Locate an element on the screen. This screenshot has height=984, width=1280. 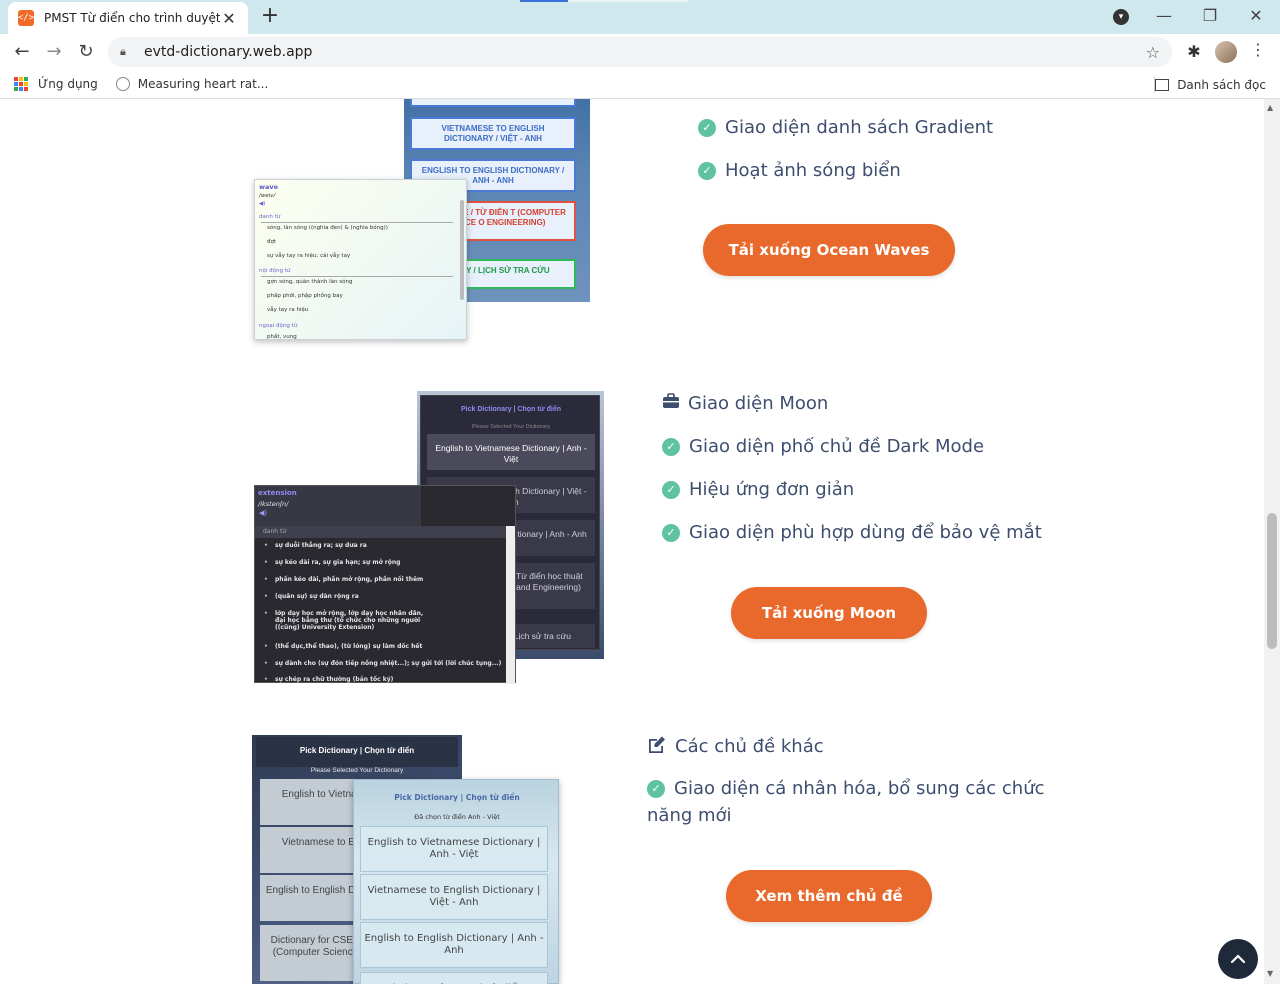
moon-feature-text: Giao diện phố chủ đề Dark Mode is located at coordinates (837, 446).